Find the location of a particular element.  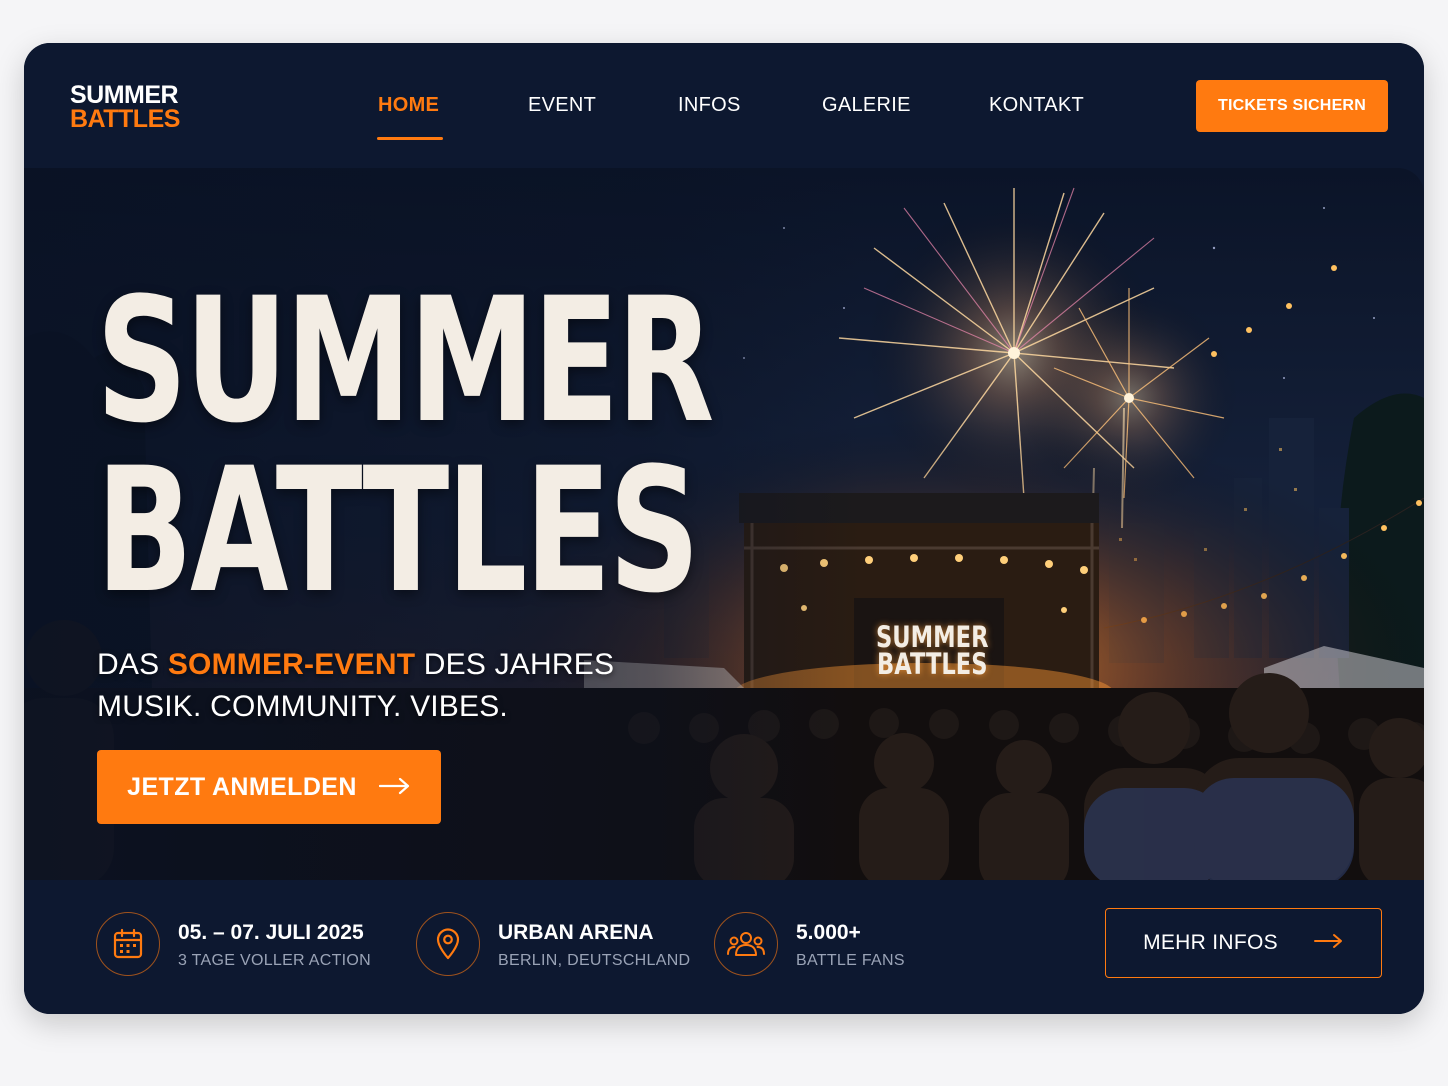

hero-title-line-2: BATTLES is located at coordinates (398, 530).